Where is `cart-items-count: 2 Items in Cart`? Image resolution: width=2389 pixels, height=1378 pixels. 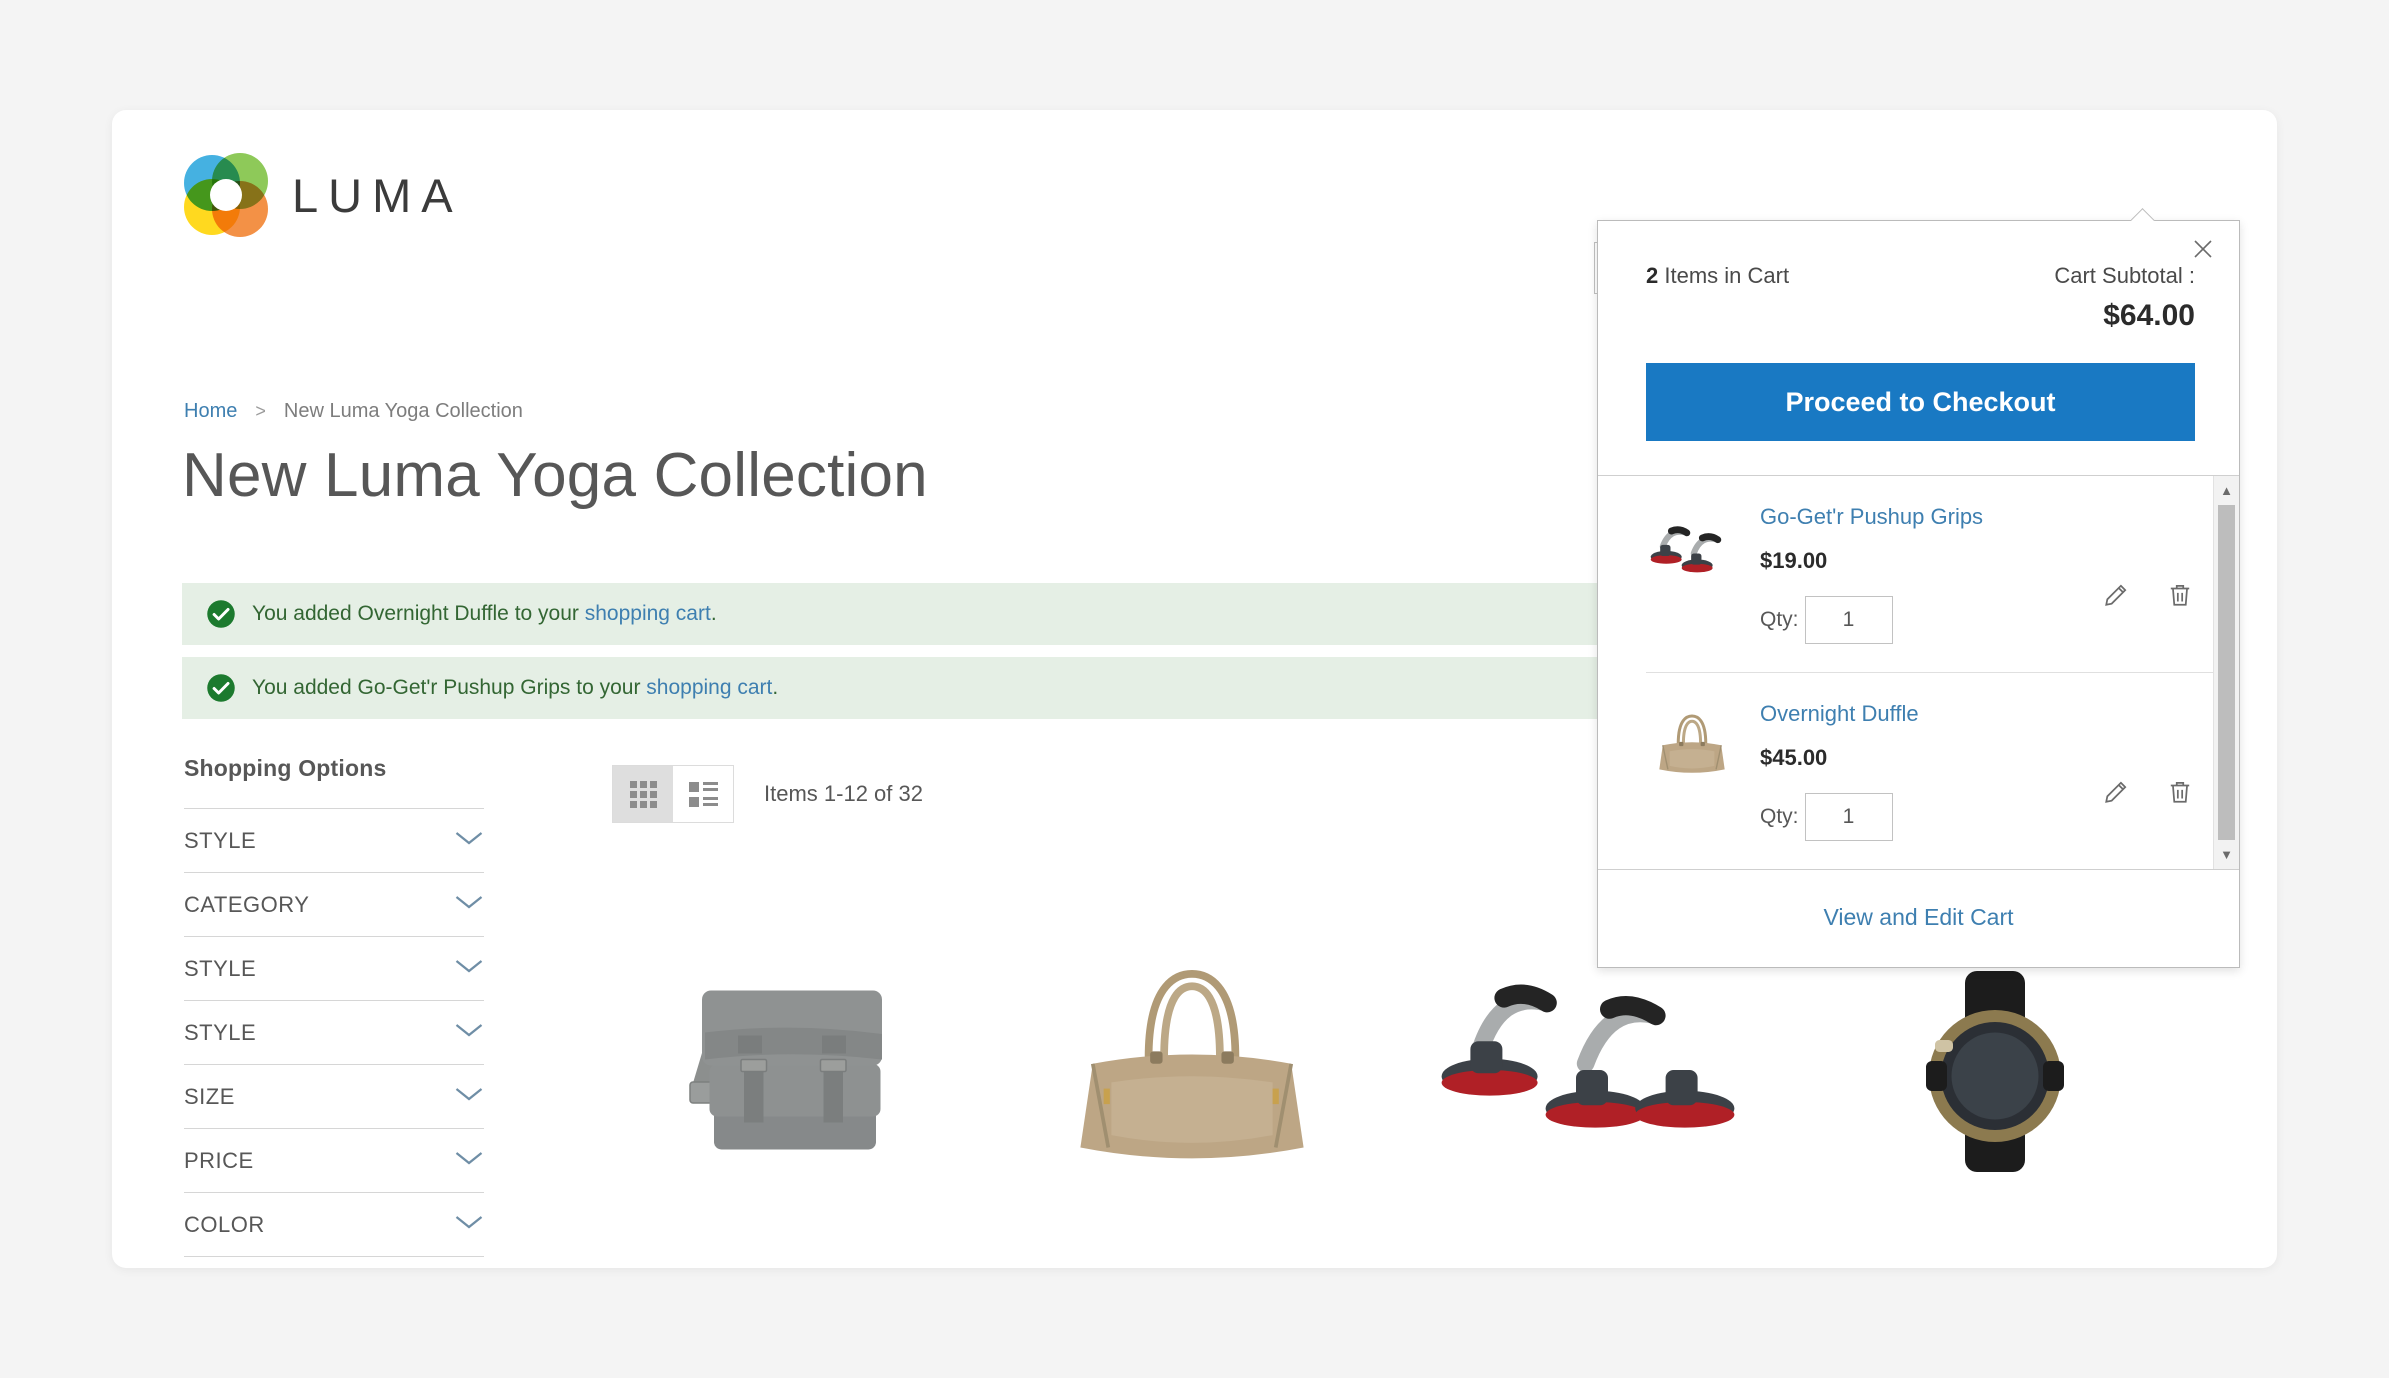 cart-items-count: 2 Items in Cart is located at coordinates (1717, 276).